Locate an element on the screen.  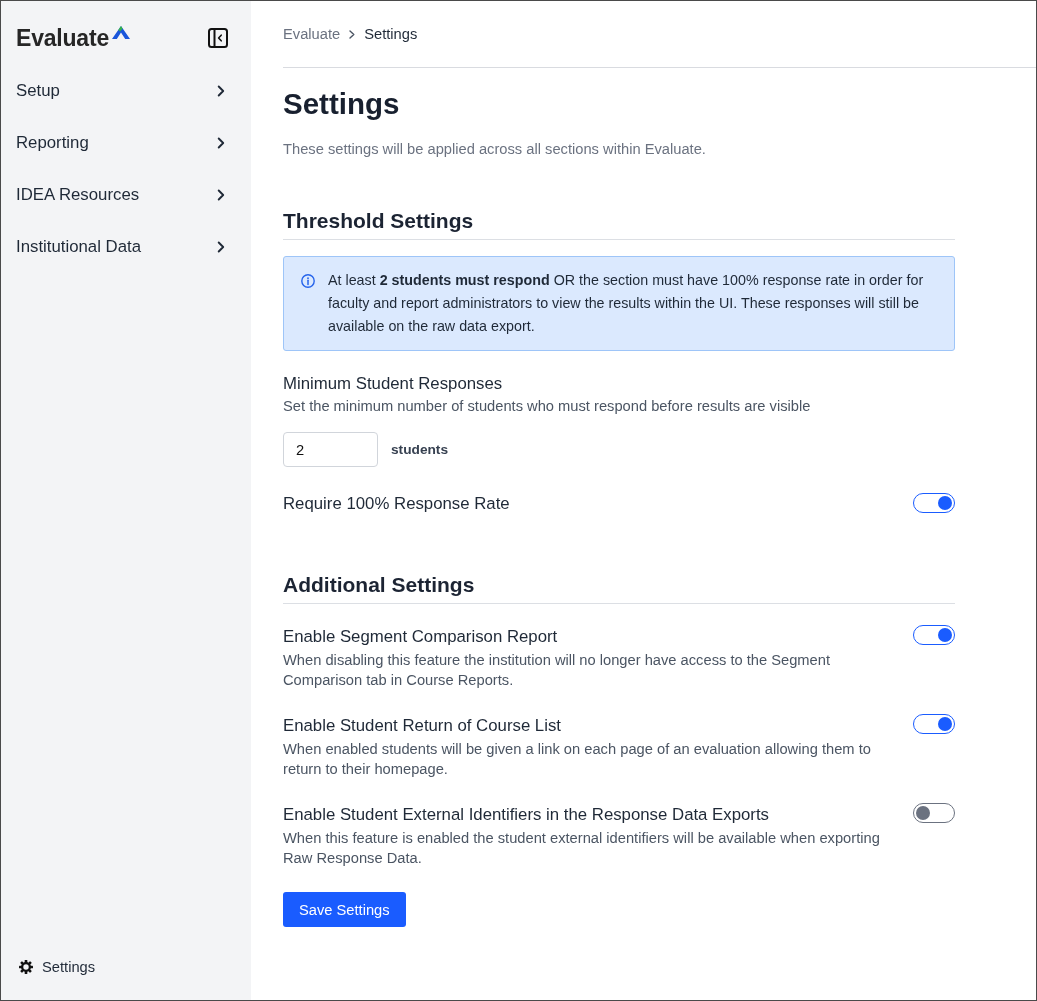
gear-icon is located at coordinates (26, 967).